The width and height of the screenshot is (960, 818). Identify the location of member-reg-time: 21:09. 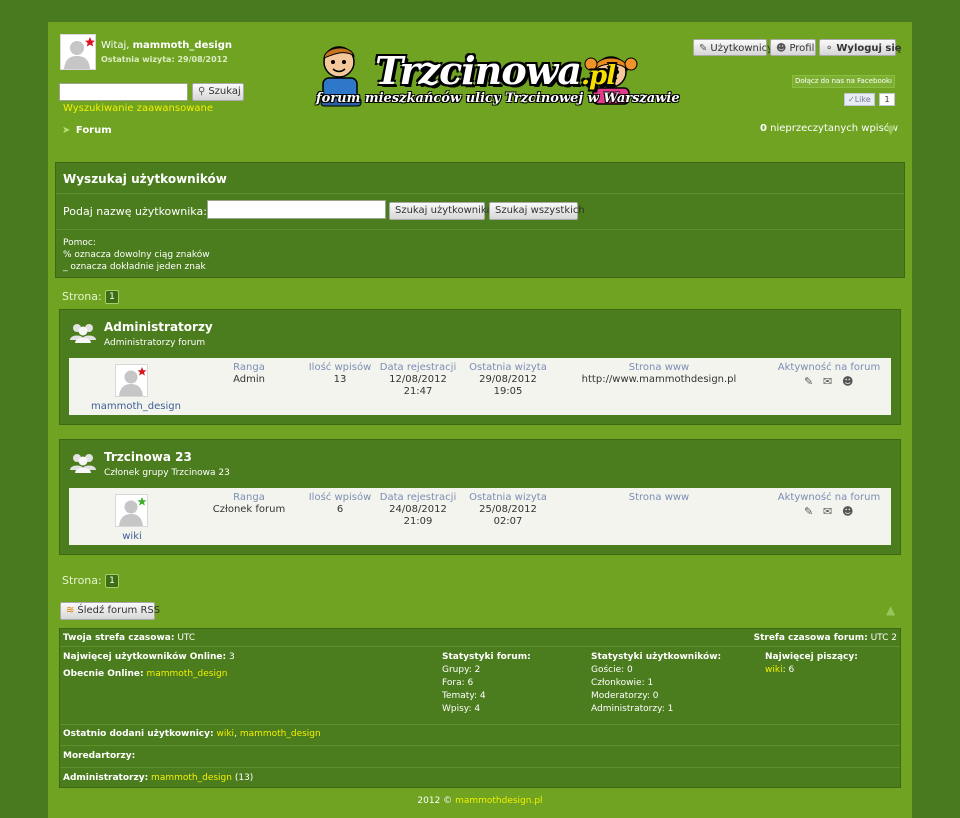
(418, 521).